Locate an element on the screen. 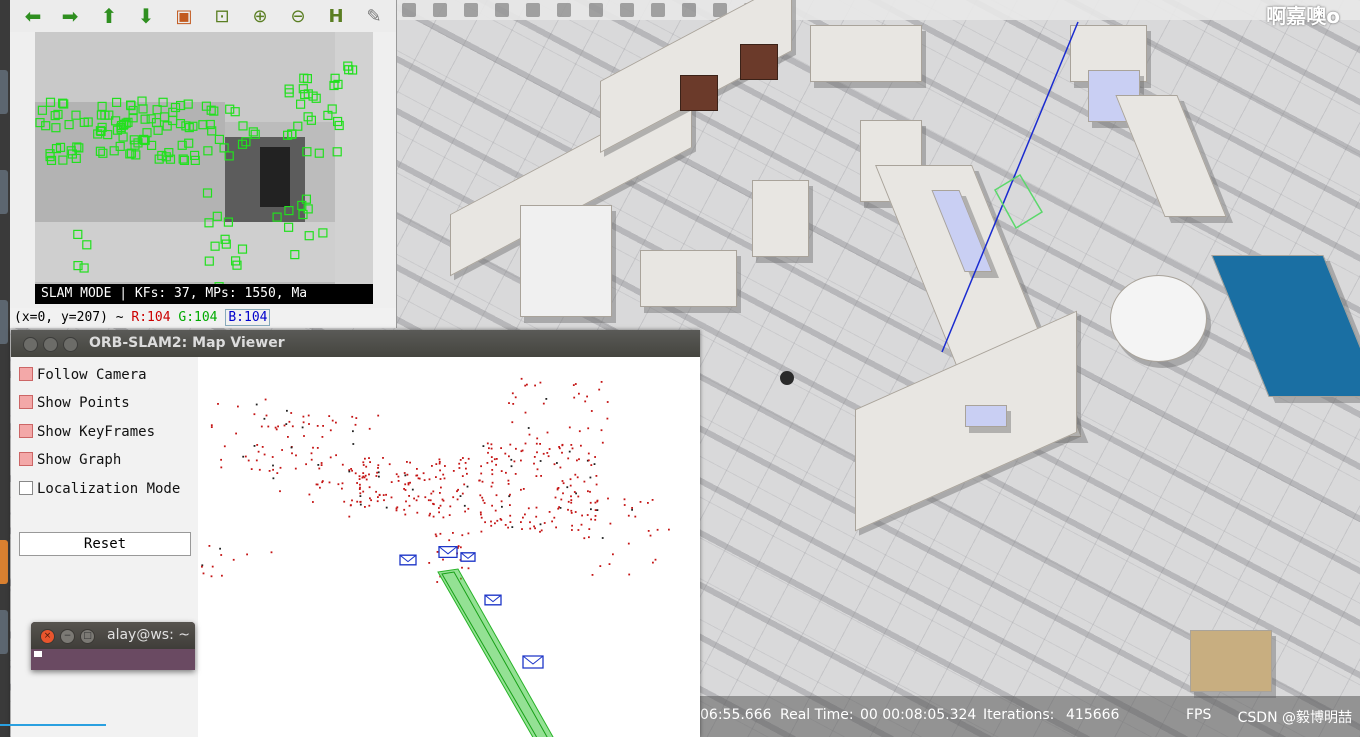 Image resolution: width=1360 pixels, height=737 pixels. robot is located at coordinates (787, 378).